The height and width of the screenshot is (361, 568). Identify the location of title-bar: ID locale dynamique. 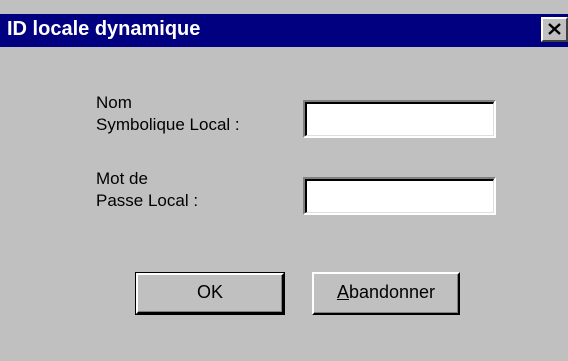
(284, 30).